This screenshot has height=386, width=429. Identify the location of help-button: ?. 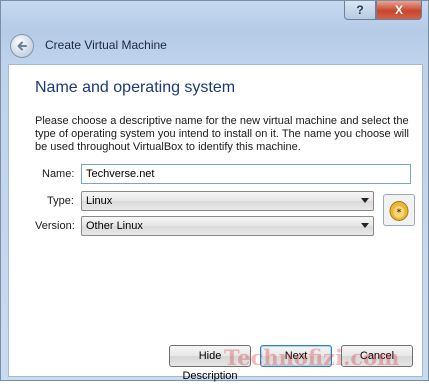
(360, 10).